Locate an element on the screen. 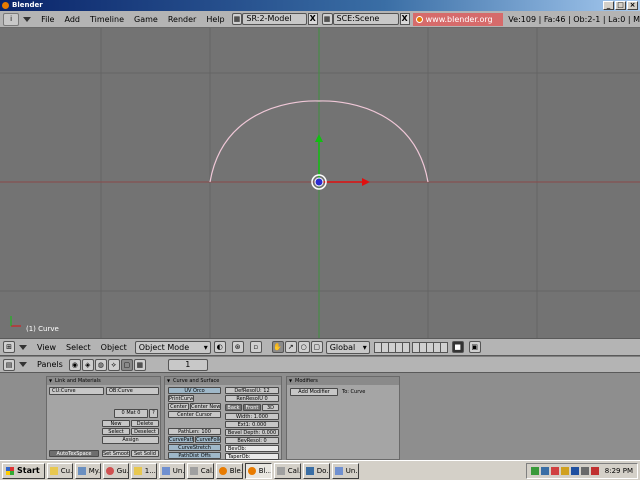  screen-field: SR:2-Model is located at coordinates (274, 19).